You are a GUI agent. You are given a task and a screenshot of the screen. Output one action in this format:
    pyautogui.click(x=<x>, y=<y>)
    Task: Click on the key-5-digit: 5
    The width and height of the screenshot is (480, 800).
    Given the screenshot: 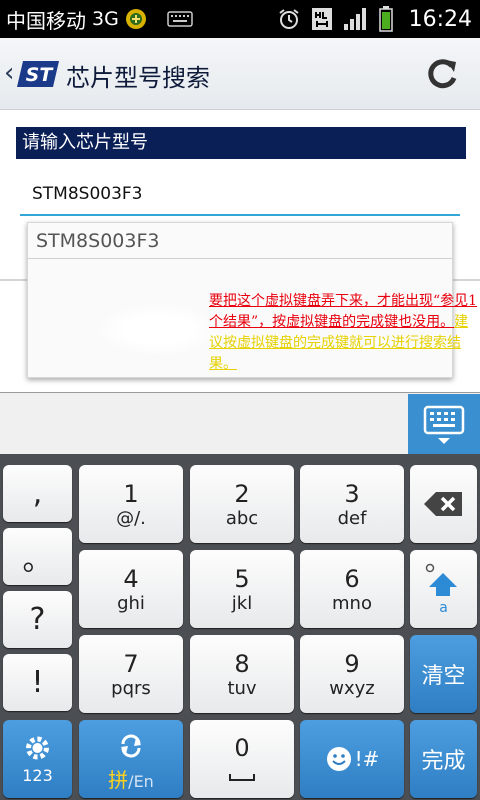 What is the action you would take?
    pyautogui.click(x=242, y=579)
    